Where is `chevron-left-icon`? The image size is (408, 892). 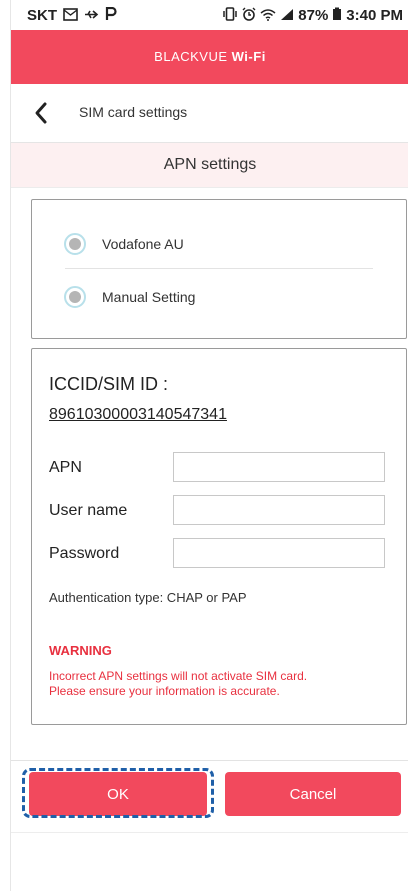
chevron-left-icon is located at coordinates (41, 113).